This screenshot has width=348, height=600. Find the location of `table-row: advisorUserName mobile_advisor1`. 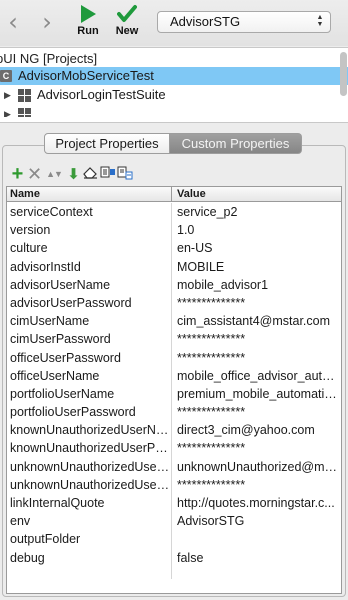

table-row: advisorUserName mobile_advisor1 is located at coordinates (174, 285).